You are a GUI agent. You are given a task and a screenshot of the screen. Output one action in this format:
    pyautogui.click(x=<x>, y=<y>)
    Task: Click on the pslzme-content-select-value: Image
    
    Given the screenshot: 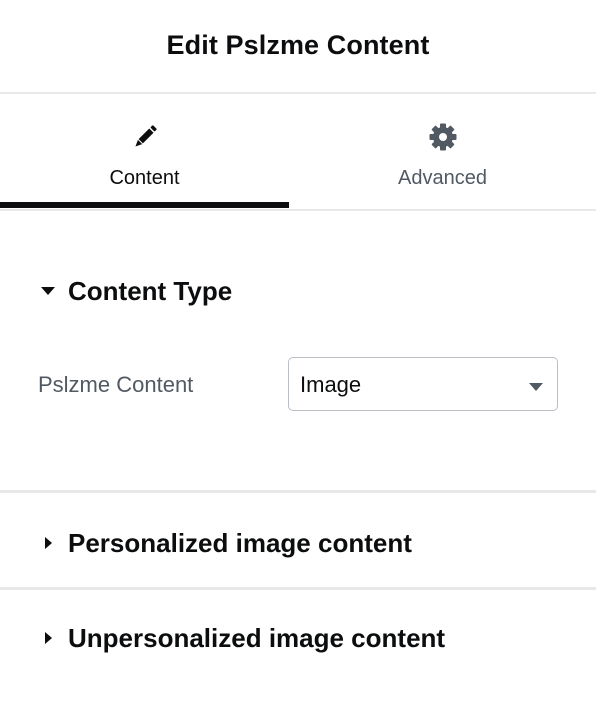 What is the action you would take?
    pyautogui.click(x=331, y=384)
    